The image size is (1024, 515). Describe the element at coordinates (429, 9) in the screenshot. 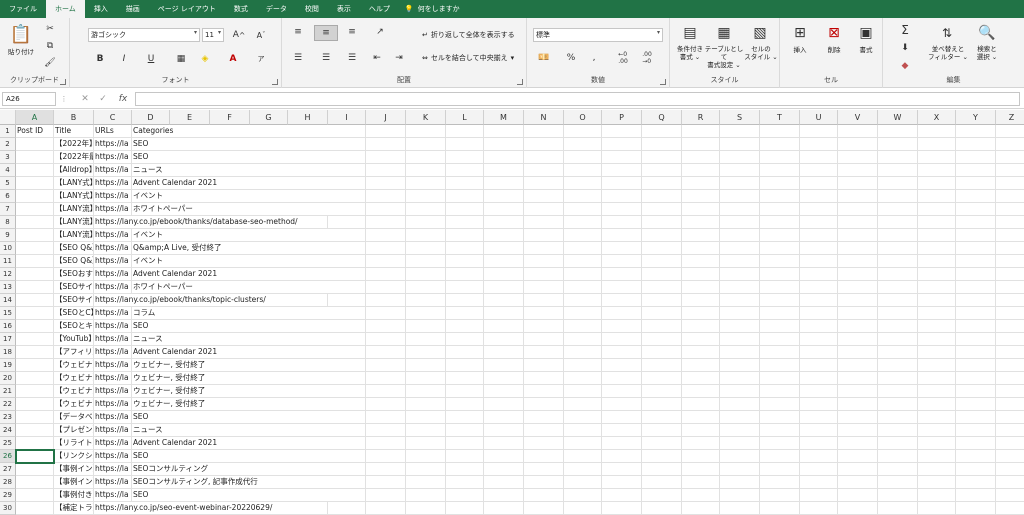

I see `tell-me-box: 💡 何をしますか` at that location.